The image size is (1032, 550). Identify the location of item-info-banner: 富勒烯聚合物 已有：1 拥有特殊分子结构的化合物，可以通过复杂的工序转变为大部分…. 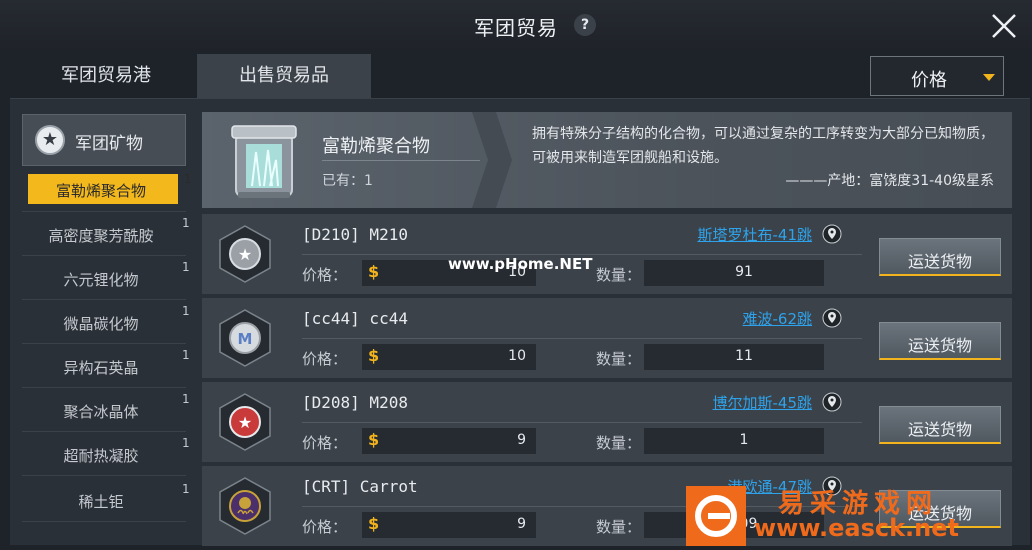
(607, 160).